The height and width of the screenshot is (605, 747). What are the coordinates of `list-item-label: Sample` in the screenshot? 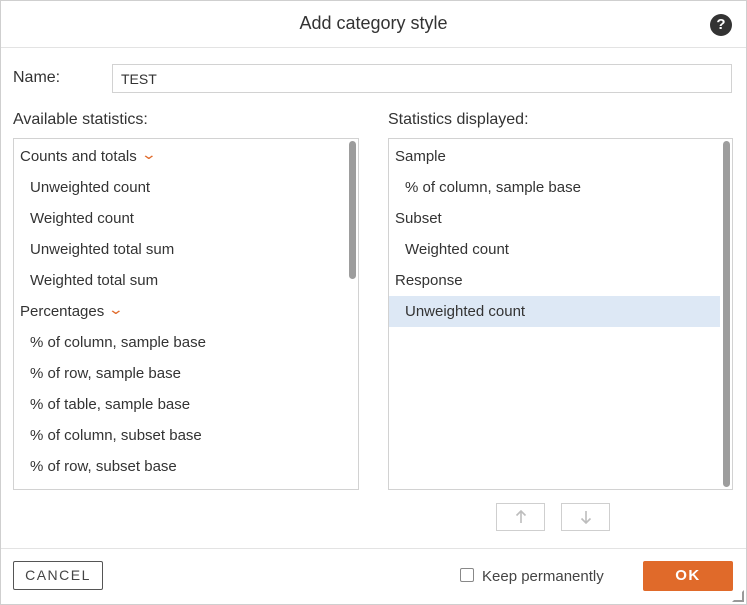 It's located at (420, 156).